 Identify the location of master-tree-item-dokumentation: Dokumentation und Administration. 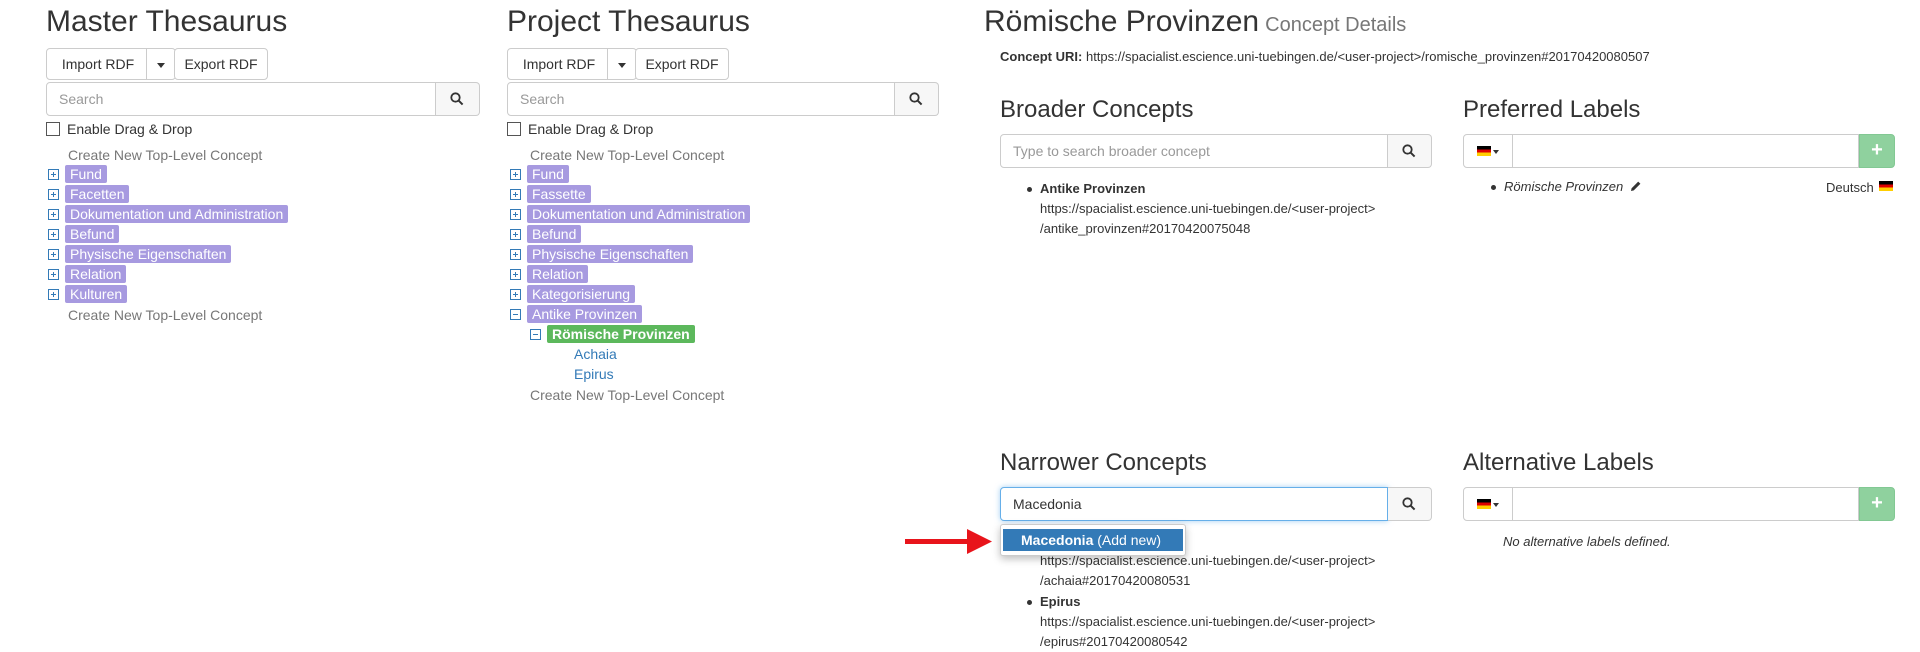
(168, 215).